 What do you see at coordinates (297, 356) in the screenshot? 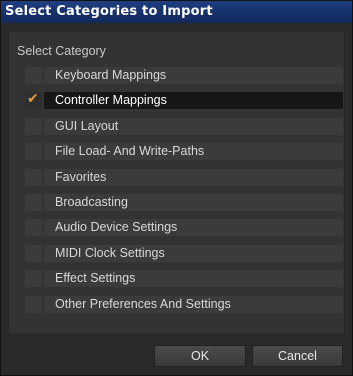
I see `cancel-button: Cancel` at bounding box center [297, 356].